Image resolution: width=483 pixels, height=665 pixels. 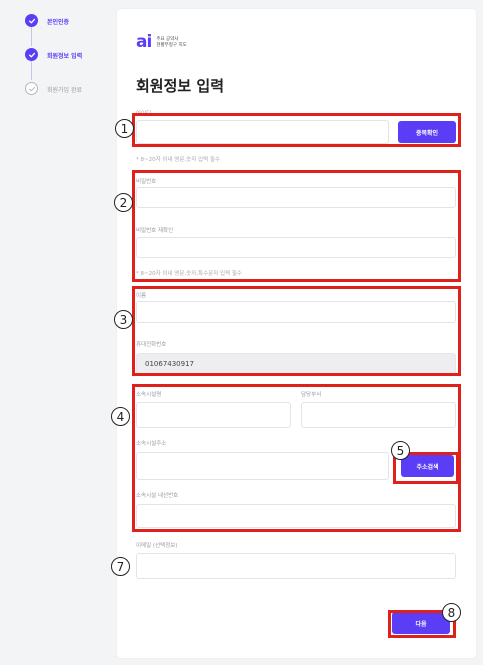 What do you see at coordinates (157, 546) in the screenshot?
I see `email-label: 이메일 (선택정보)` at bounding box center [157, 546].